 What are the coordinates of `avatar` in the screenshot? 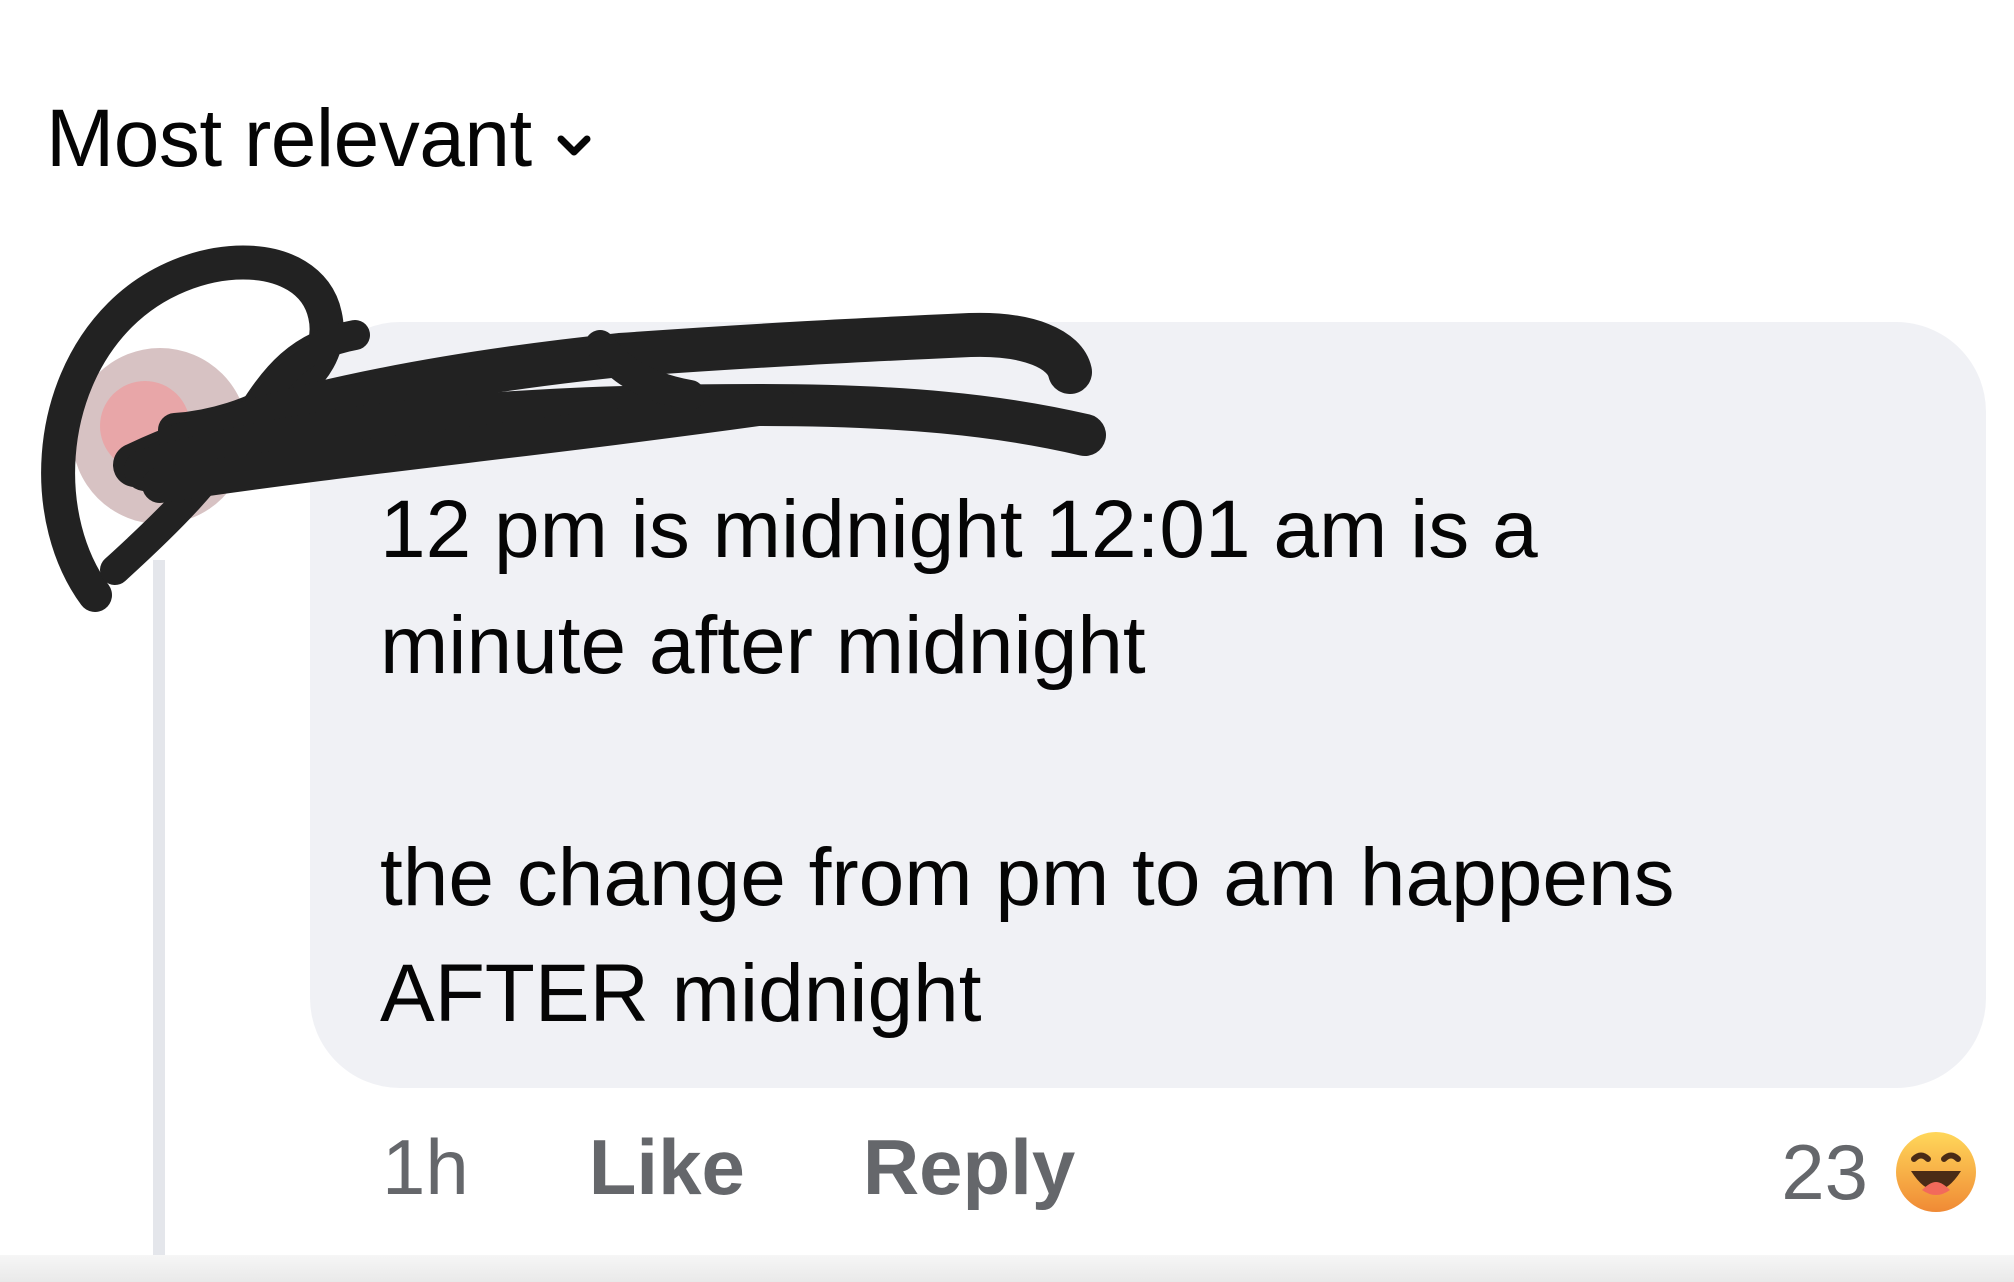 It's located at (160, 446).